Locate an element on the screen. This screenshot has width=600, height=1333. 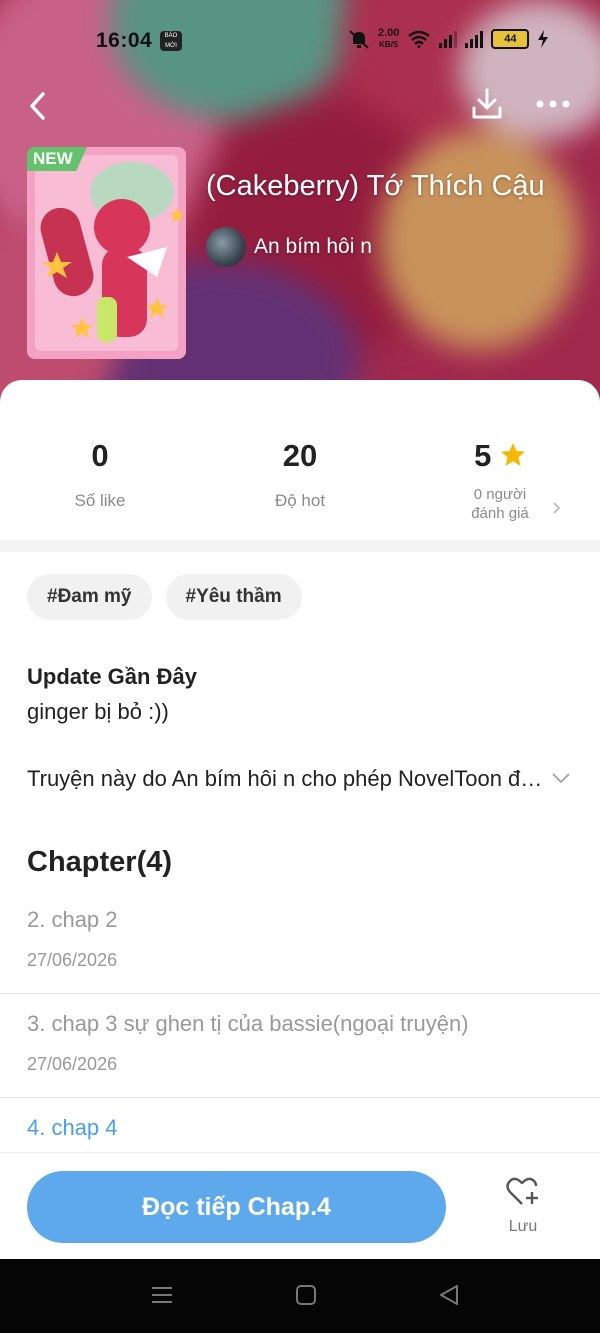
more-button is located at coordinates (553, 104).